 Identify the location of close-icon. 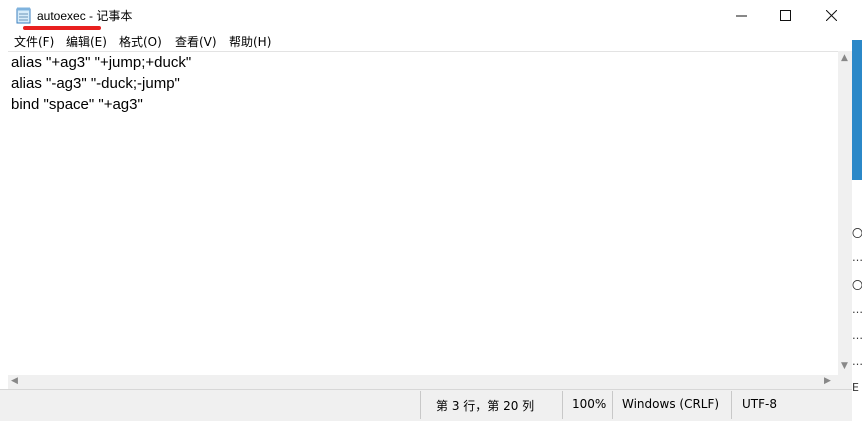
(831, 15).